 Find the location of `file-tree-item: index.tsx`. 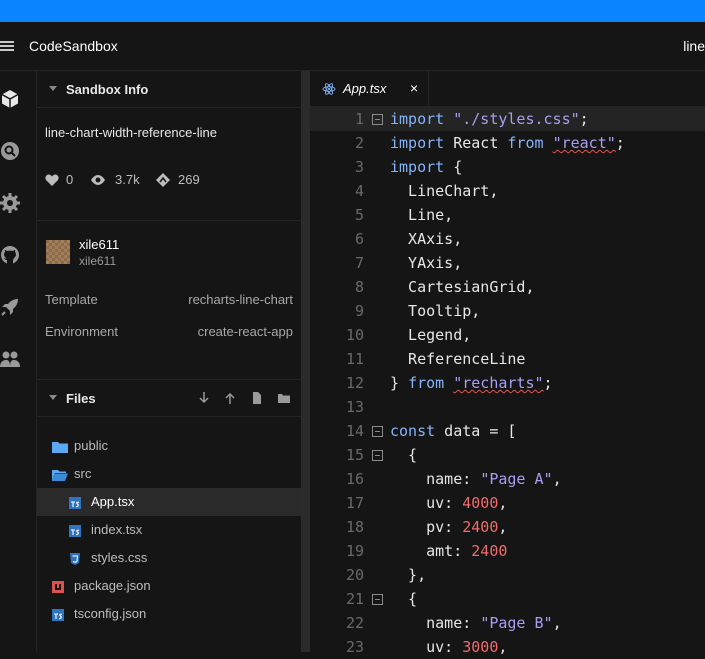

file-tree-item: index.tsx is located at coordinates (169, 530).